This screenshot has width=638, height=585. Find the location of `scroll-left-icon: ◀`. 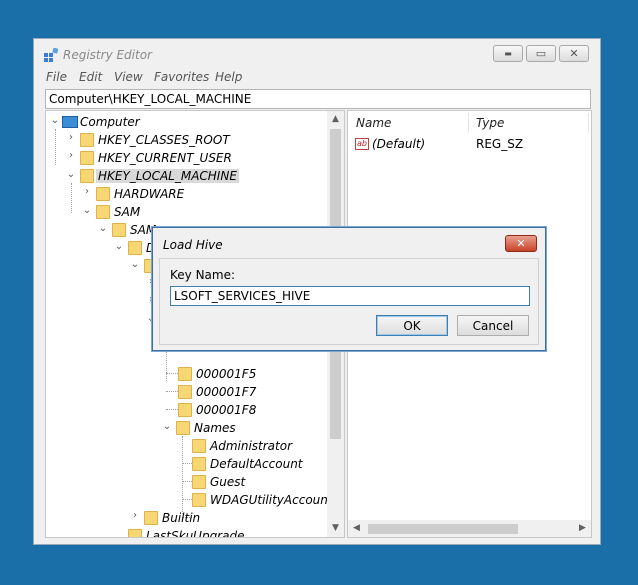

scroll-left-icon: ◀ is located at coordinates (356, 528).